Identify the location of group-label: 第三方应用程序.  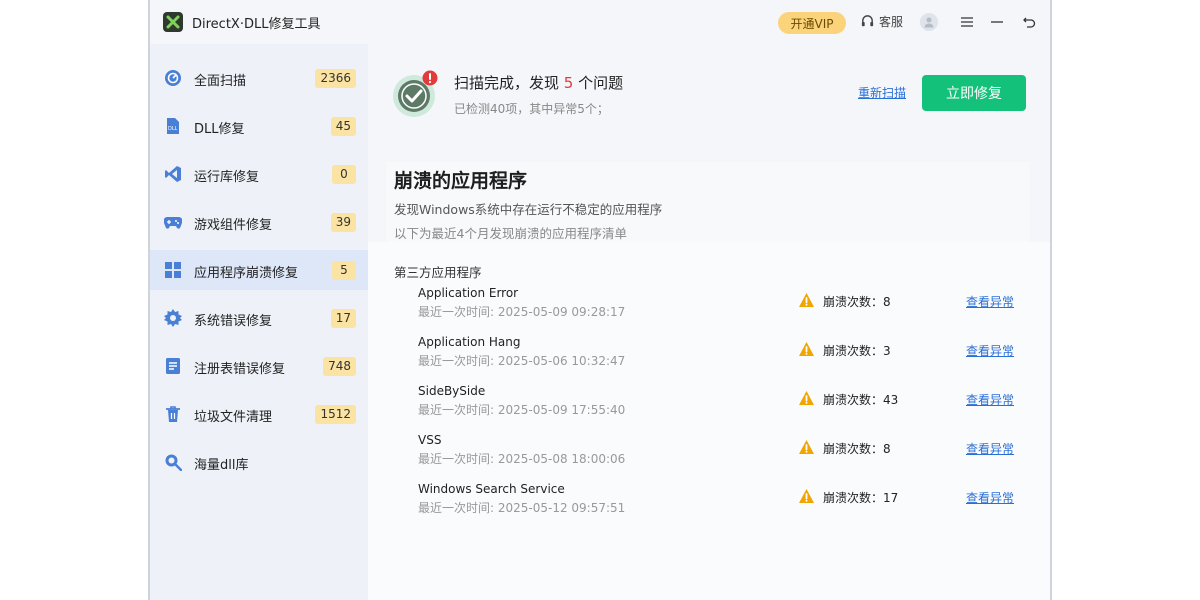
(438, 272).